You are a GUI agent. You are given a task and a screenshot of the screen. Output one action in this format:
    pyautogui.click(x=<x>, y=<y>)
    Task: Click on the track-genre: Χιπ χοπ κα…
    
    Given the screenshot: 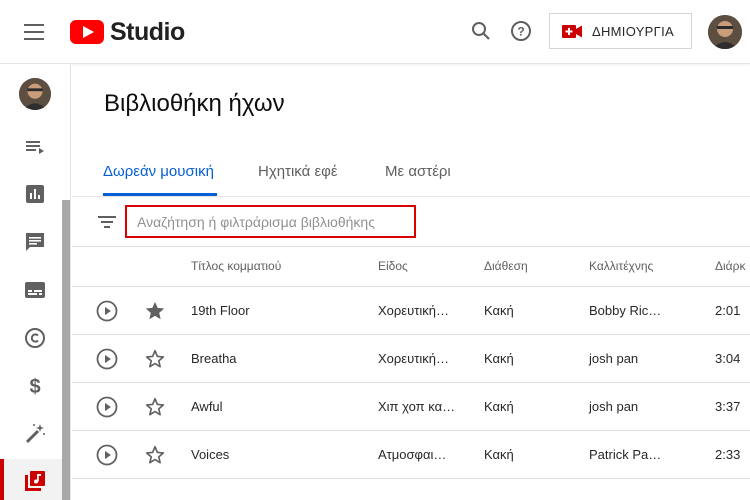 What is the action you would take?
    pyautogui.click(x=417, y=406)
    